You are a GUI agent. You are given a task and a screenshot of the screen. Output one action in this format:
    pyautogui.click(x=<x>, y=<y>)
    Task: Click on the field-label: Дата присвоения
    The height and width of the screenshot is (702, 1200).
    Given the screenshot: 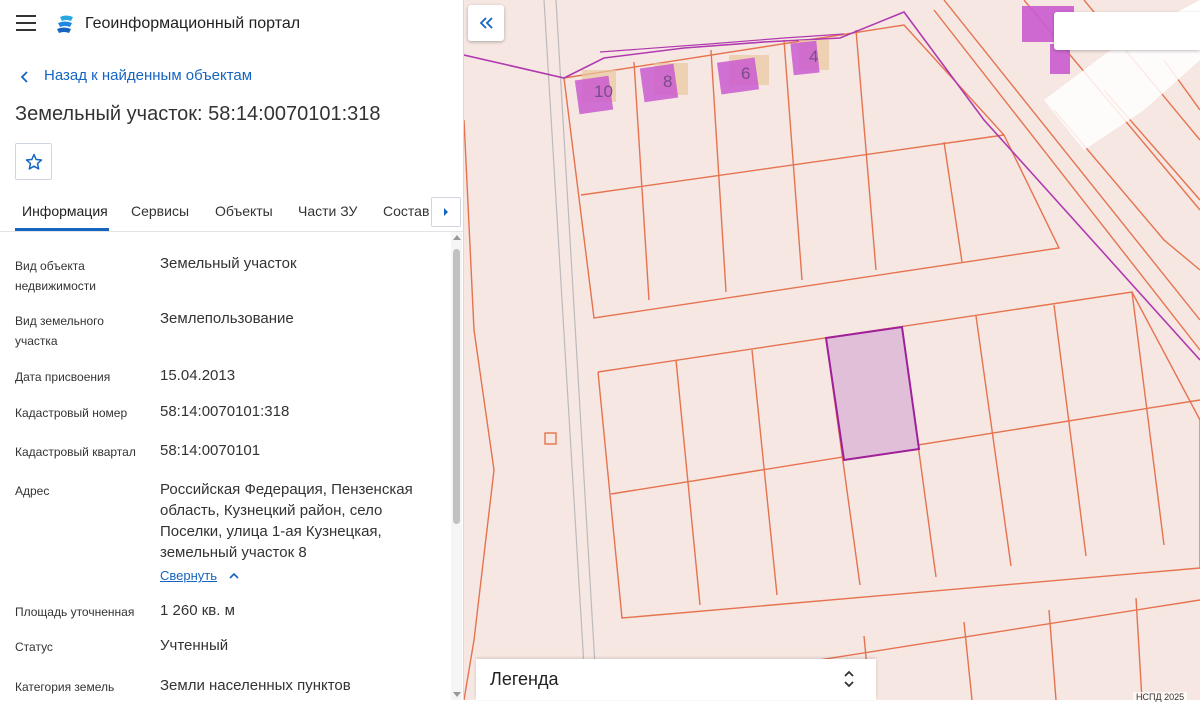 What is the action you would take?
    pyautogui.click(x=63, y=377)
    